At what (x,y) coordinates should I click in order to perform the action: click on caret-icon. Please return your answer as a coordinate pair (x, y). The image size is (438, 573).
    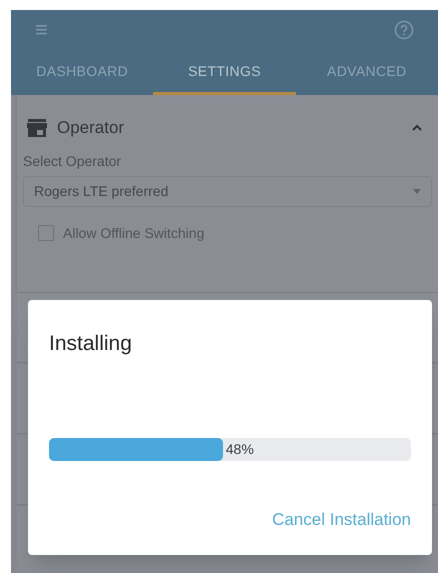
    Looking at the image, I should click on (417, 191).